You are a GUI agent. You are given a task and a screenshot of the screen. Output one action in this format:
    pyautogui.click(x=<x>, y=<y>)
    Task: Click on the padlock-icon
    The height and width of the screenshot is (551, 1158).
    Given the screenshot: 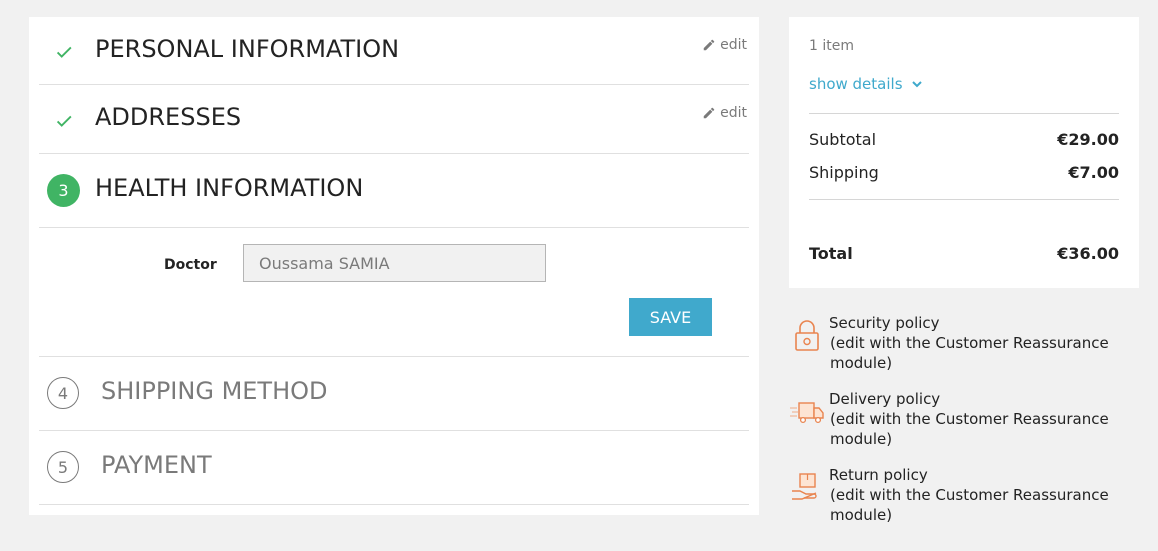 What is the action you would take?
    pyautogui.click(x=807, y=335)
    